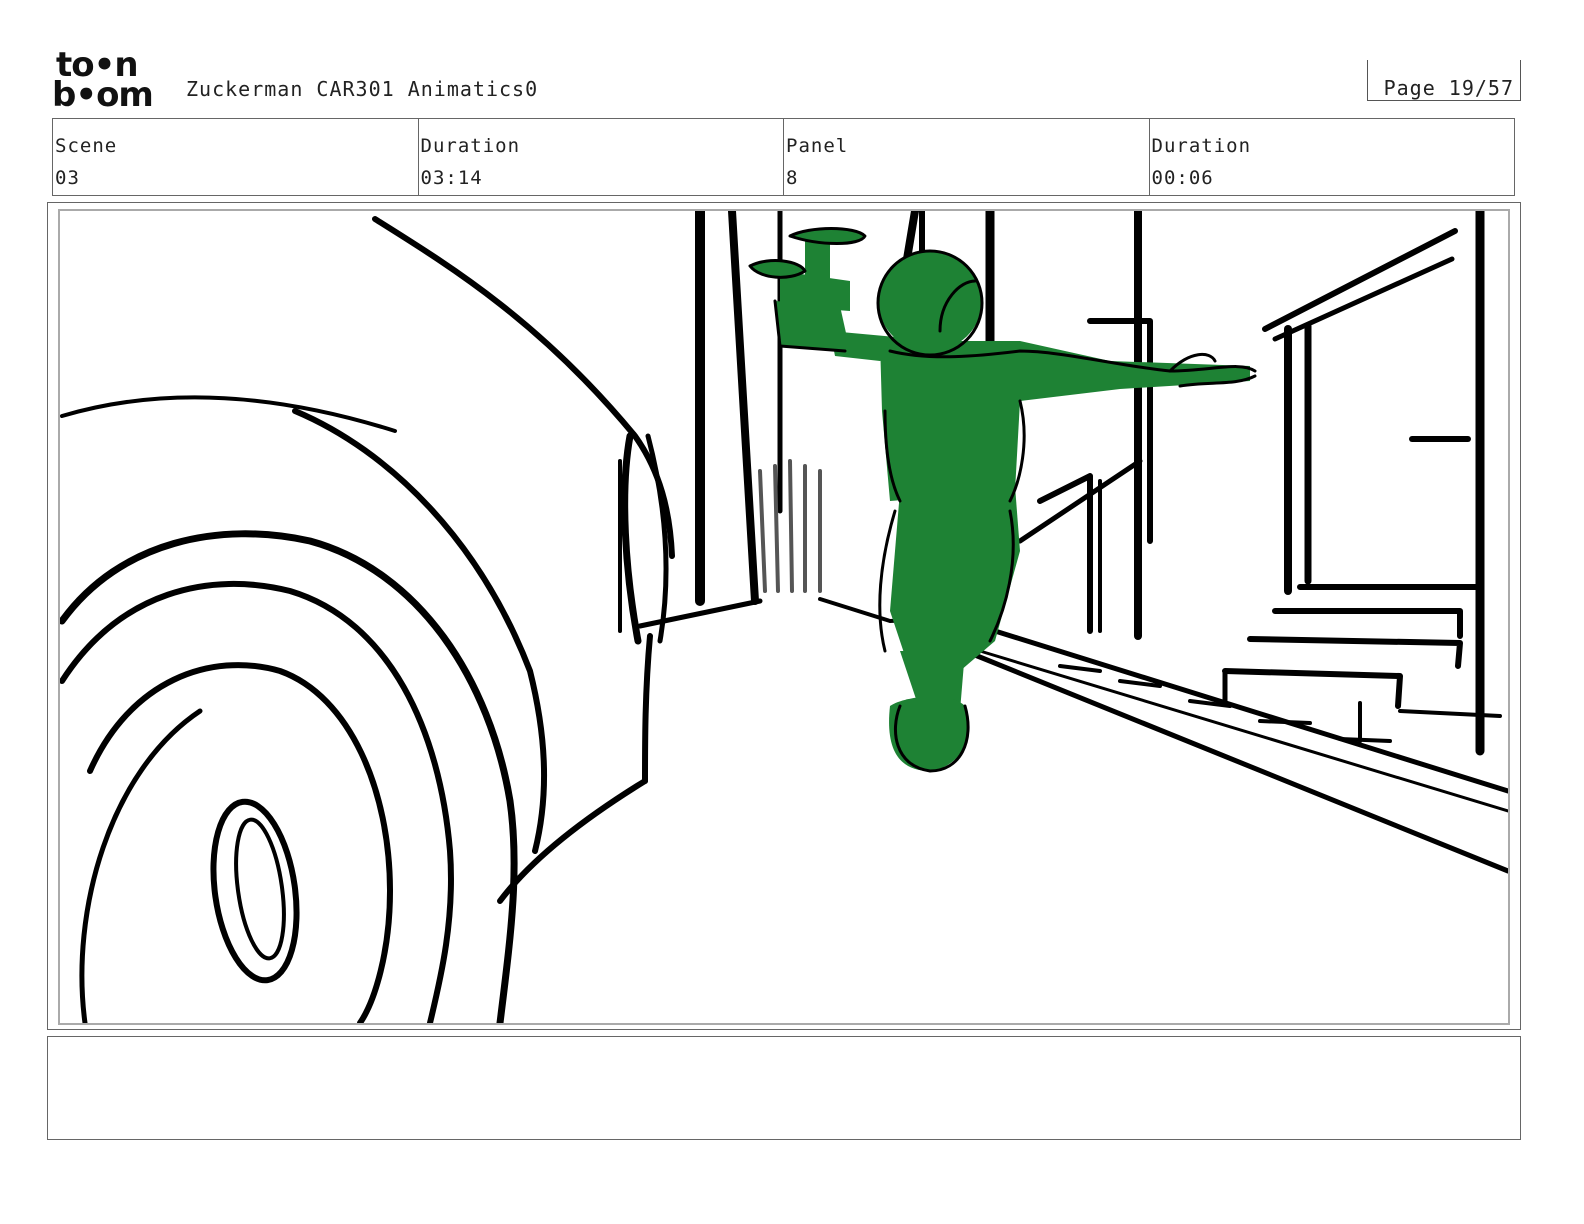  Describe the element at coordinates (451, 178) in the screenshot. I see `scene-duration-value: 03:14` at that location.